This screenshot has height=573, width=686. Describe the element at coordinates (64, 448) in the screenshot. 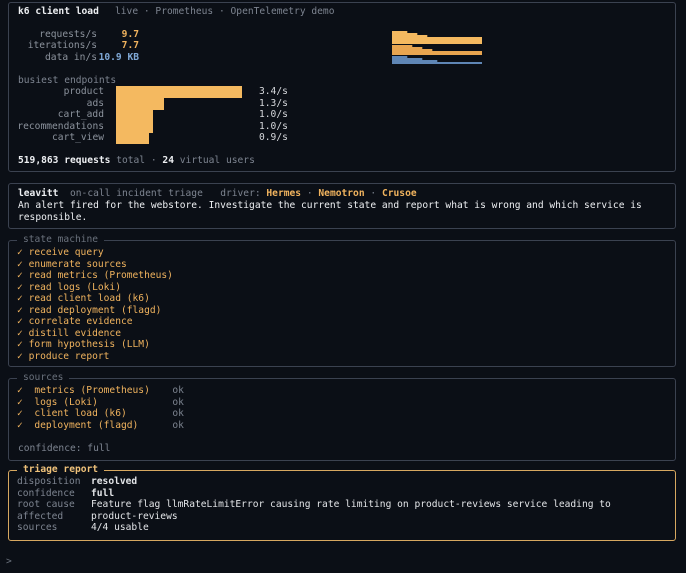

I see `sources-confidence: confidence: full` at that location.